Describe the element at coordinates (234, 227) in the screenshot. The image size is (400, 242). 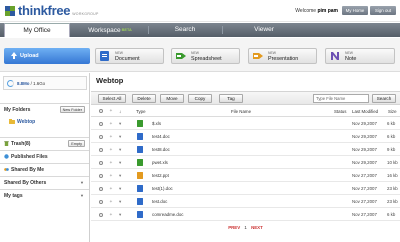
I see `prev-page-button: PREV` at that location.